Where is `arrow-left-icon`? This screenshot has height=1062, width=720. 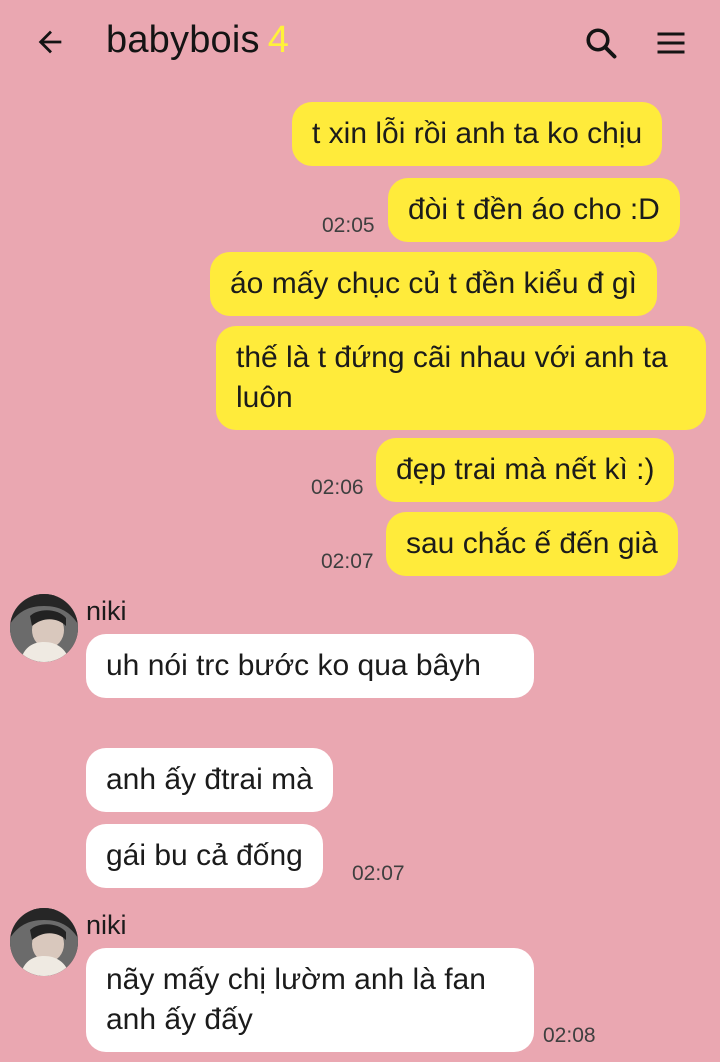
arrow-left-icon is located at coordinates (50, 42).